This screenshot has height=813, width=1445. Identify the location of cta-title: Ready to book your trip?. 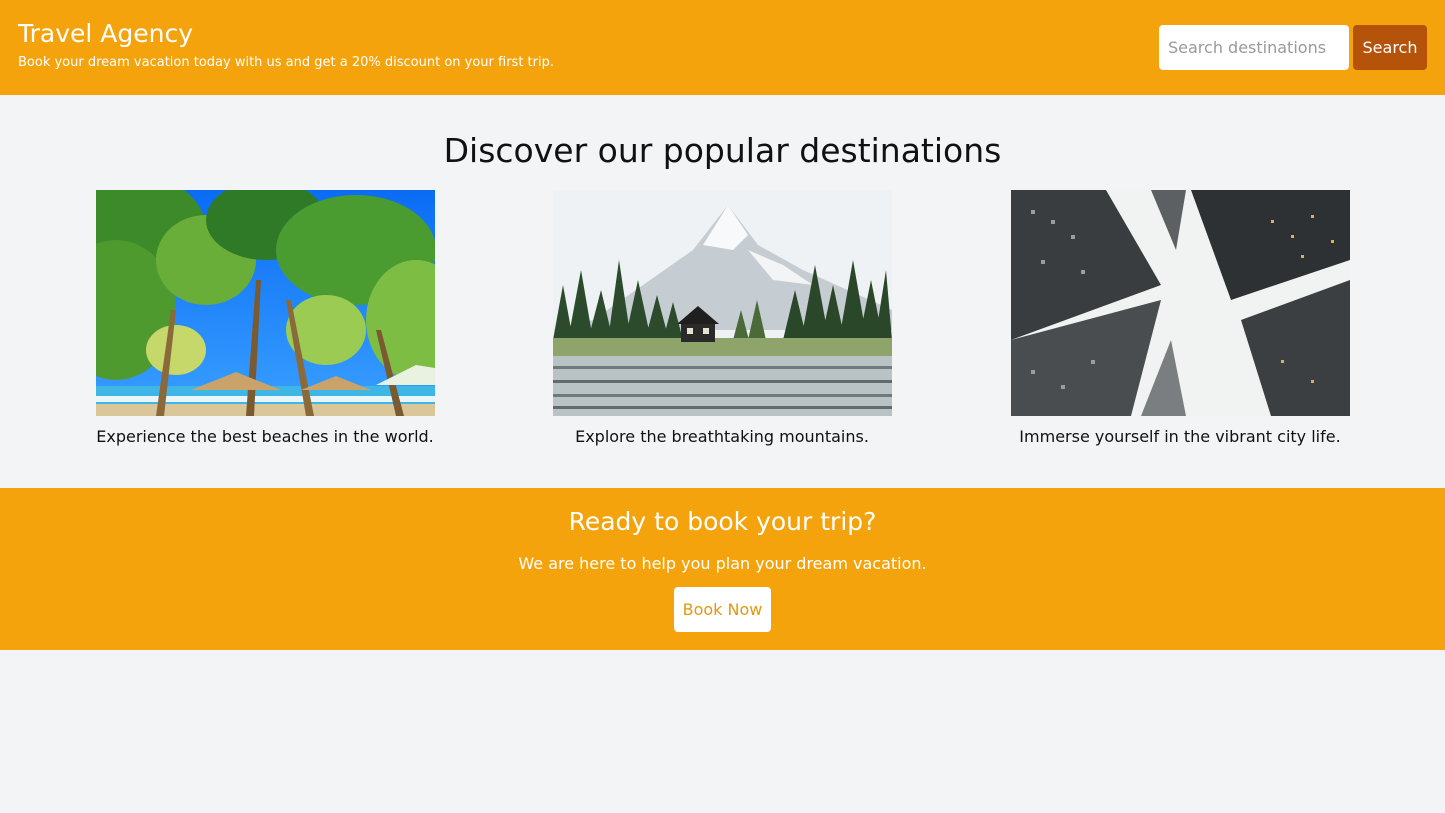
(722, 521).